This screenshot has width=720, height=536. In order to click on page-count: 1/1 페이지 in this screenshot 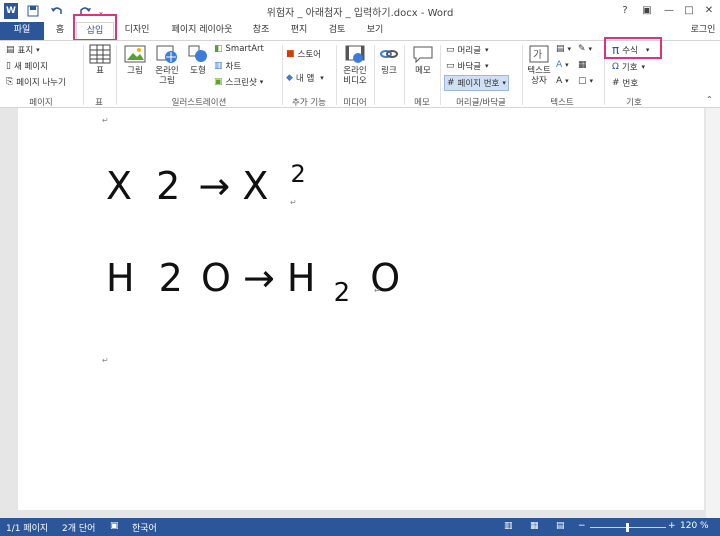, I will do `click(27, 527)`.